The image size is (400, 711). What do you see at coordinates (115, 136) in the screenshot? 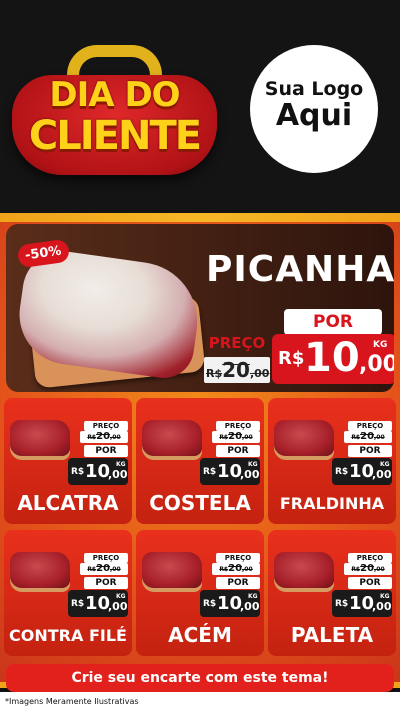
I see `badge-title-line2: CLIENTE` at bounding box center [115, 136].